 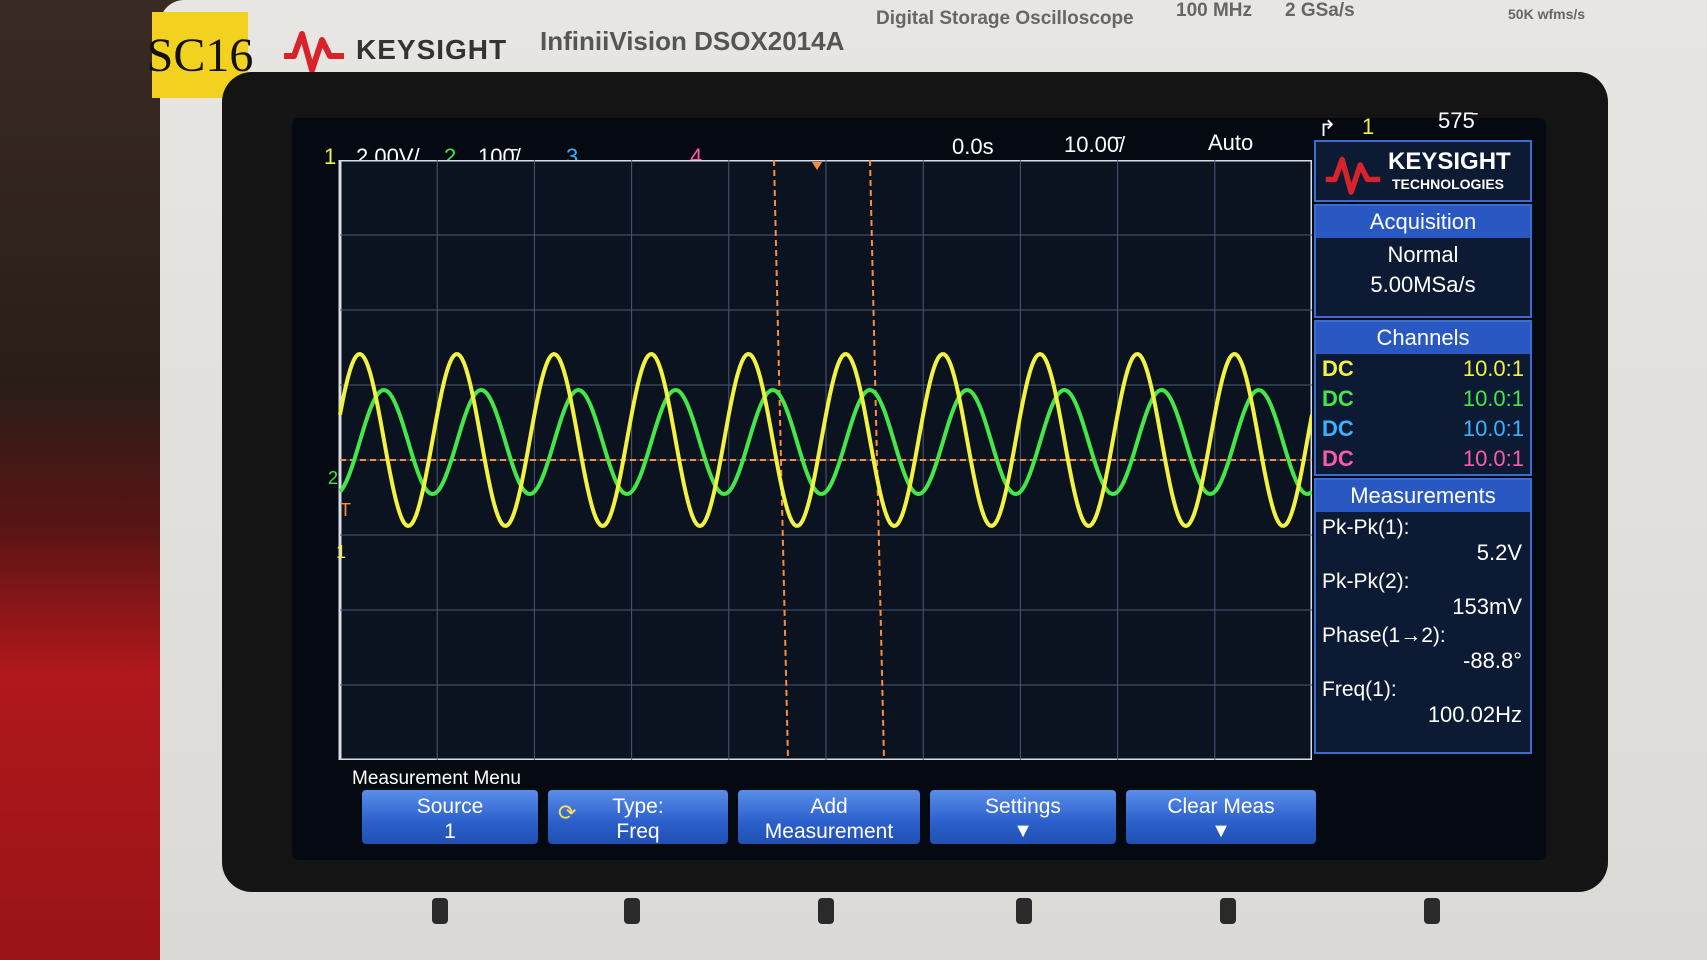 What do you see at coordinates (1214, 10) in the screenshot?
I see `bandwidth-spec: 100 MHz` at bounding box center [1214, 10].